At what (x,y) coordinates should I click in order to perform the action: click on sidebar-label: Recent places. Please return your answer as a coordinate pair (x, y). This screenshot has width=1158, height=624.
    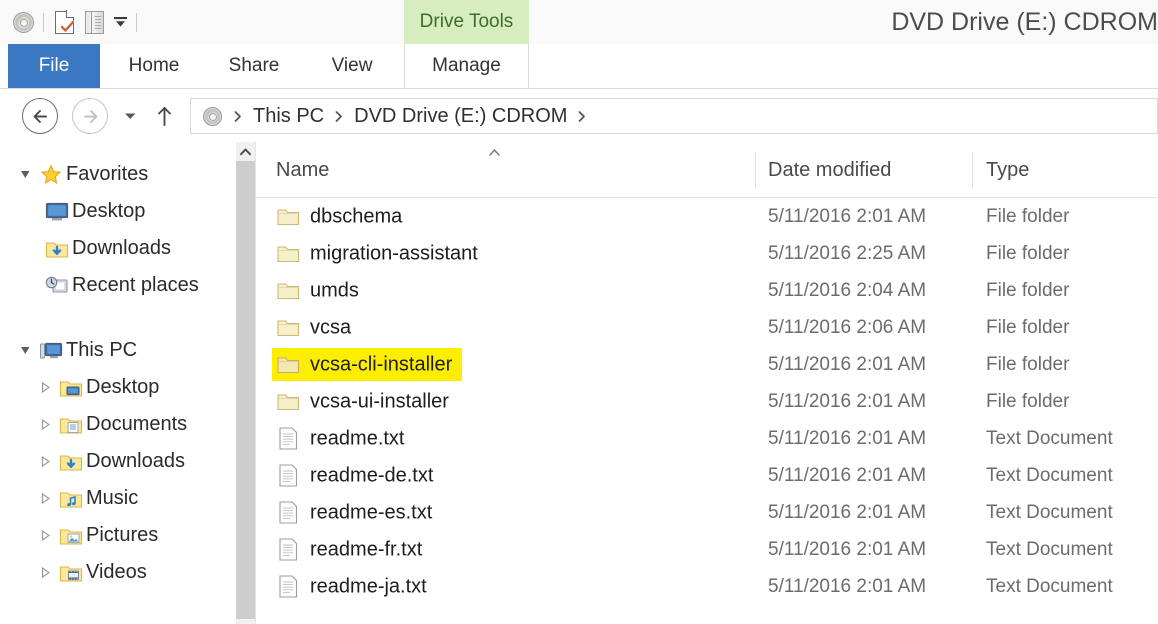
    Looking at the image, I should click on (135, 285).